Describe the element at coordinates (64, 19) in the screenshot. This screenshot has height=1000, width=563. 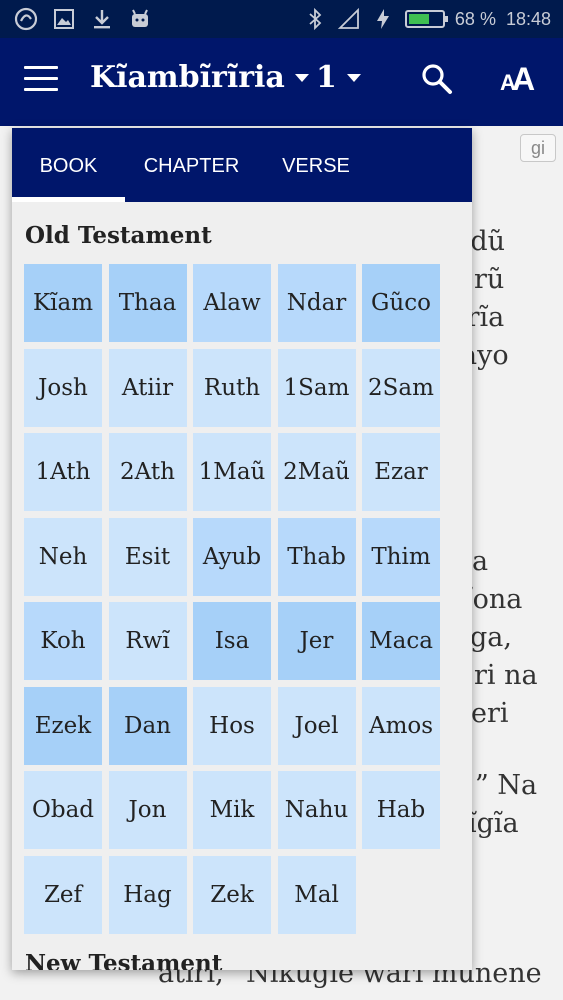
I see `image-icon` at that location.